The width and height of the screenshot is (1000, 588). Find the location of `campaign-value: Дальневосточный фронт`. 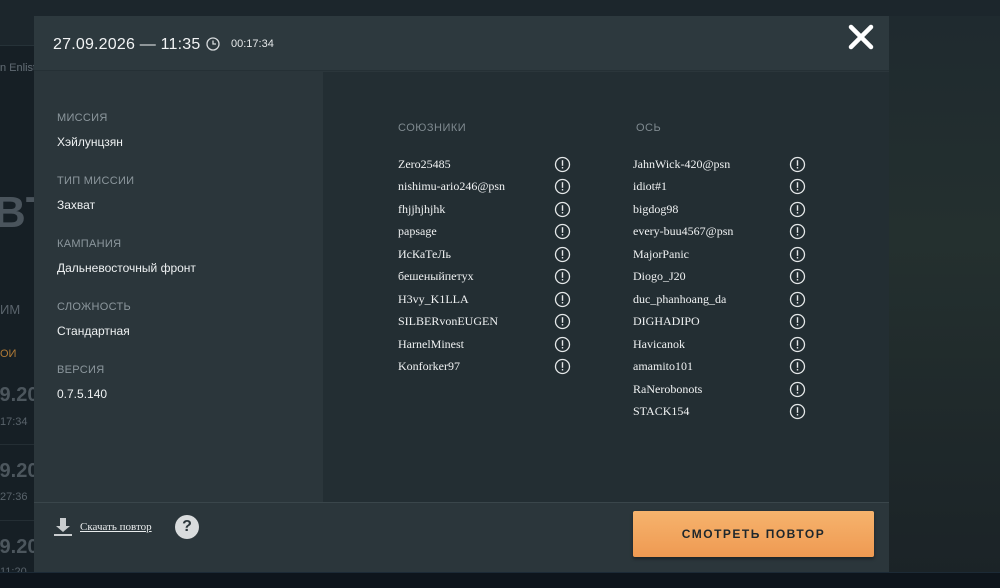

campaign-value: Дальневосточный фронт is located at coordinates (126, 268).